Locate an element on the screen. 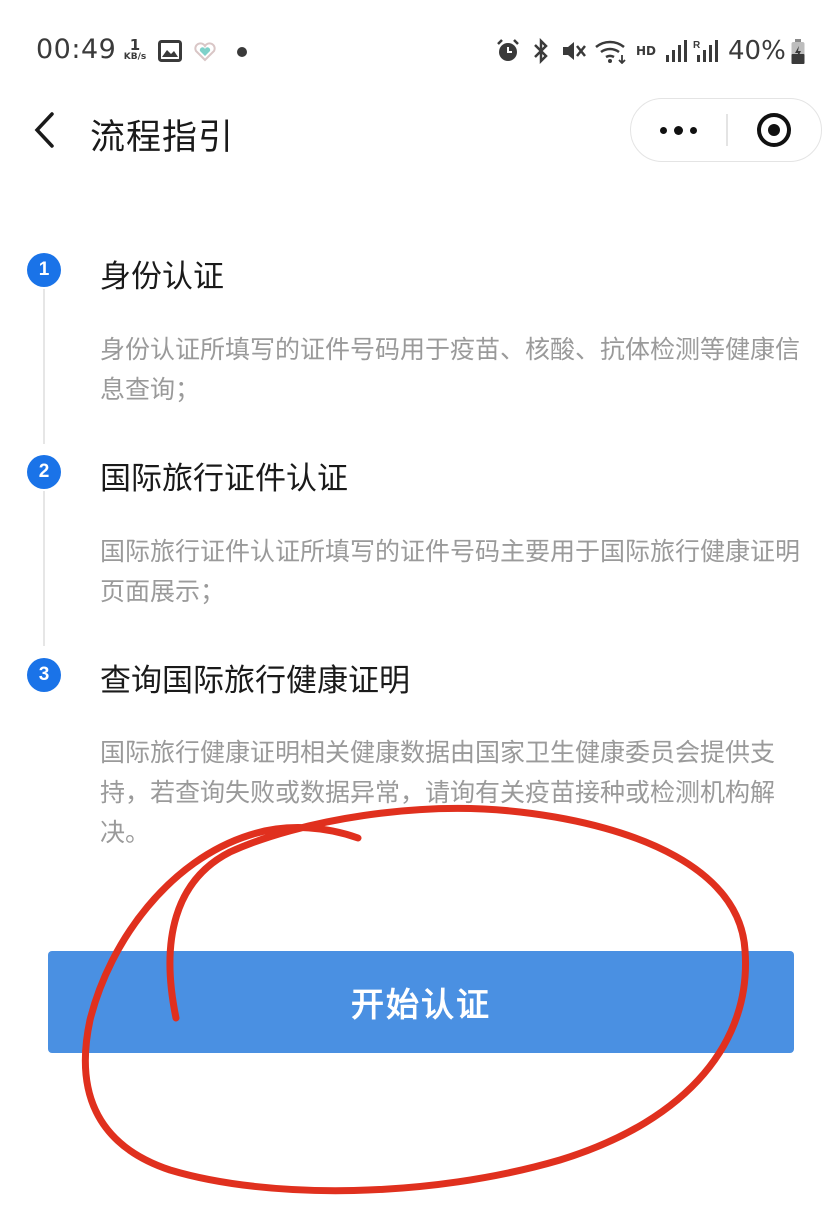 The height and width of the screenshot is (1215, 840). miniprogram-close-icon is located at coordinates (774, 130).